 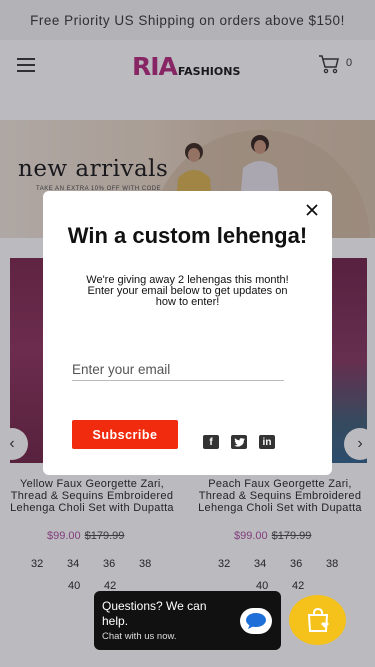 What do you see at coordinates (312, 210) in the screenshot?
I see `close-icon` at bounding box center [312, 210].